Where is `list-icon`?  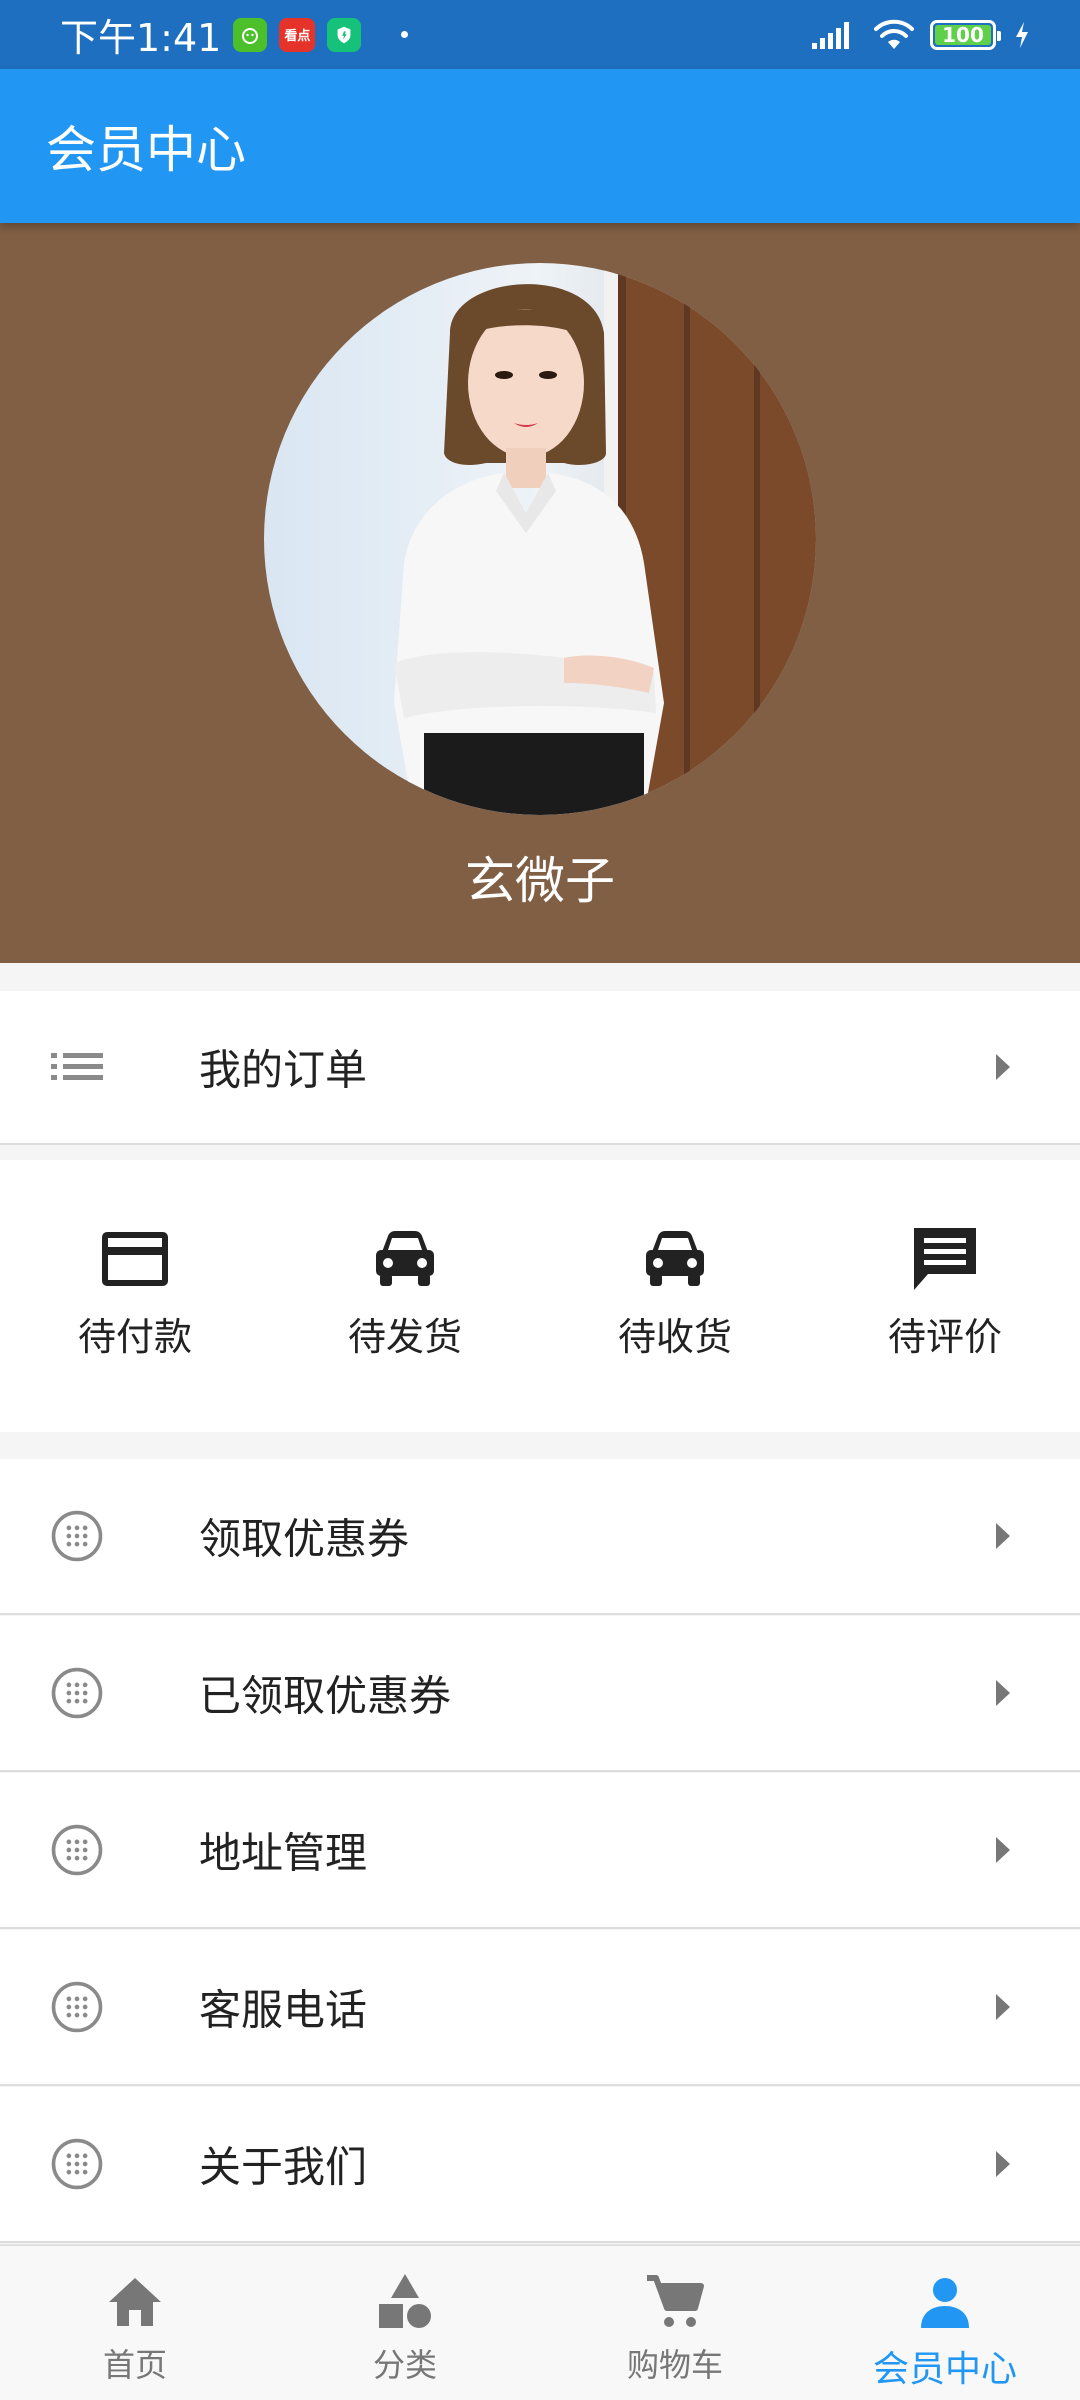 list-icon is located at coordinates (77, 1067).